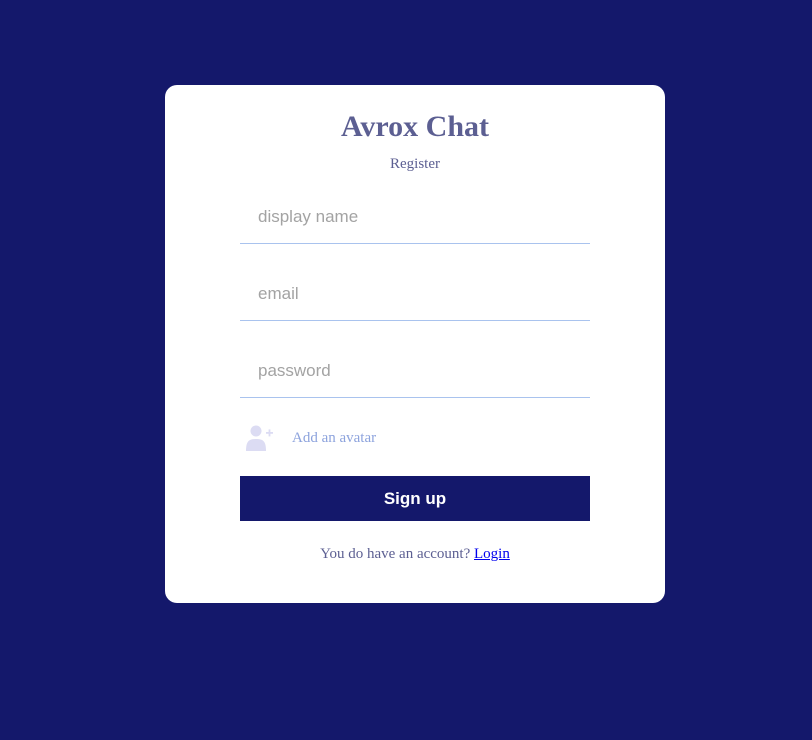  What do you see at coordinates (415, 126) in the screenshot?
I see `app-title: Avrox Chat` at bounding box center [415, 126].